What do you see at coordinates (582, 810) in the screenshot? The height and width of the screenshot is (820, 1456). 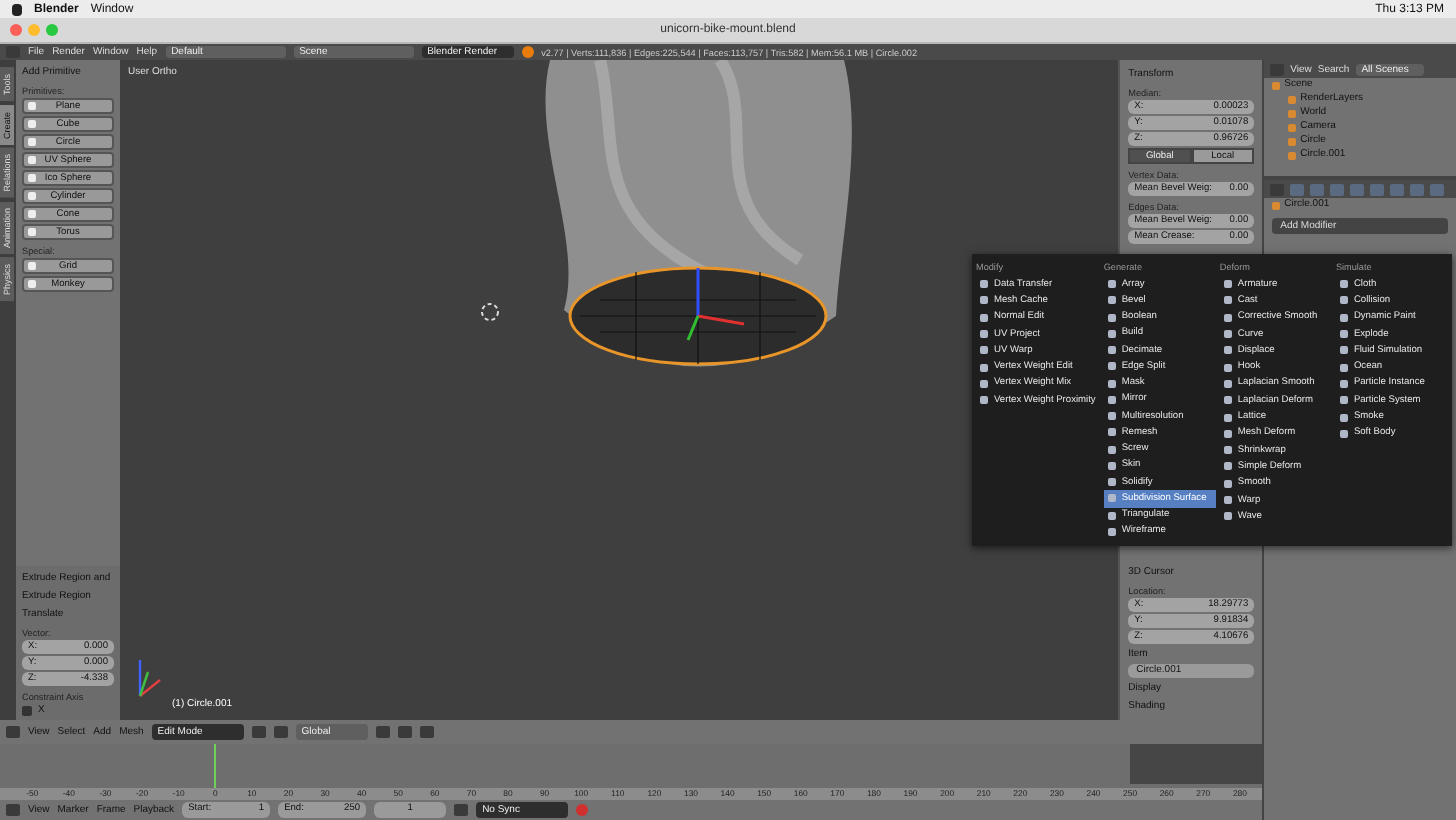 I see `record-icon` at bounding box center [582, 810].